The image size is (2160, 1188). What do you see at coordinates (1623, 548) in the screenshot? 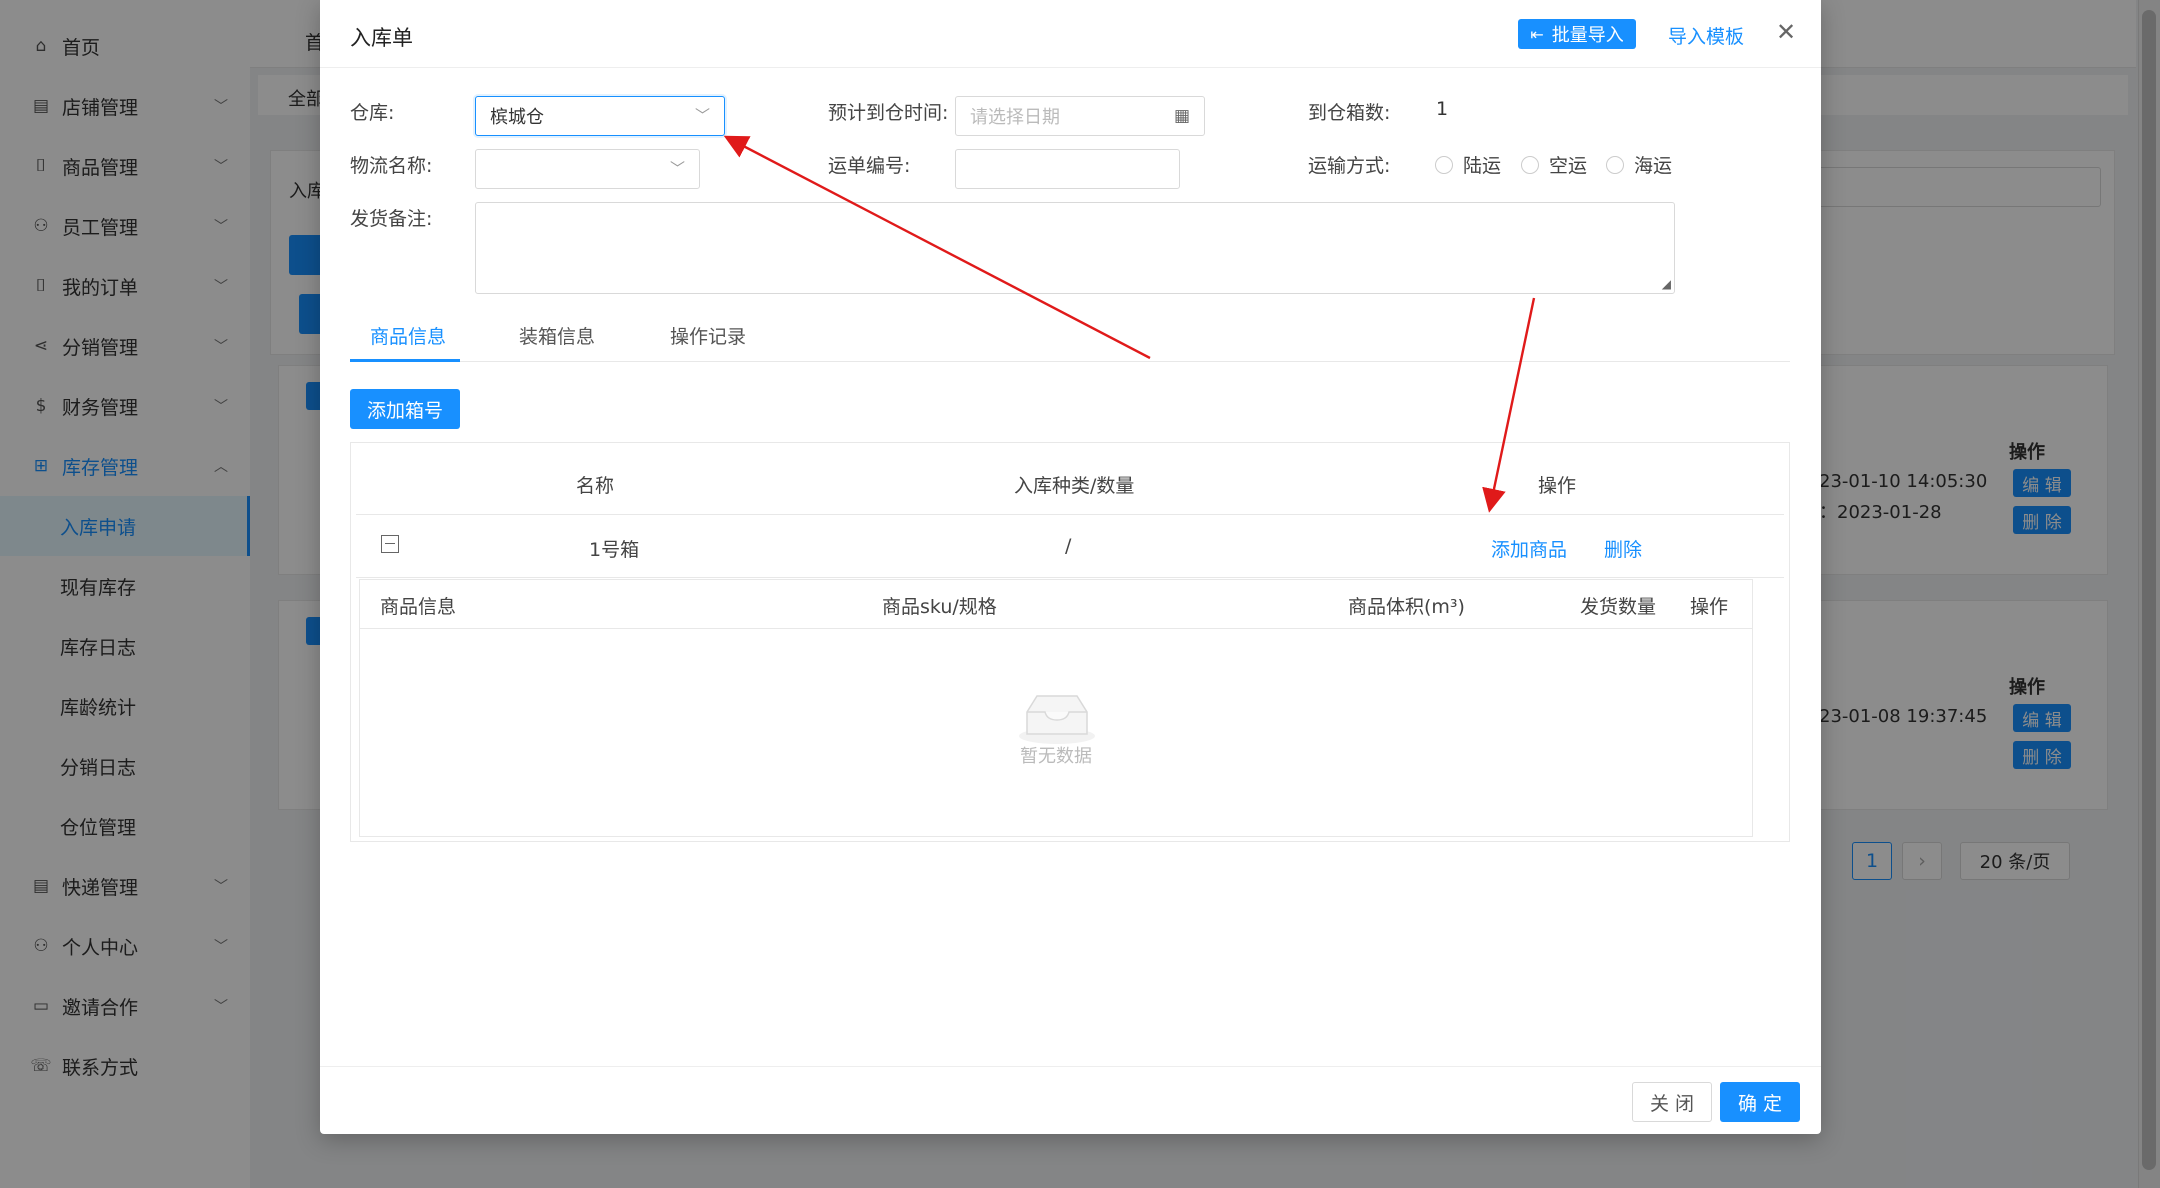
I see `delete-box-link: 删除` at bounding box center [1623, 548].